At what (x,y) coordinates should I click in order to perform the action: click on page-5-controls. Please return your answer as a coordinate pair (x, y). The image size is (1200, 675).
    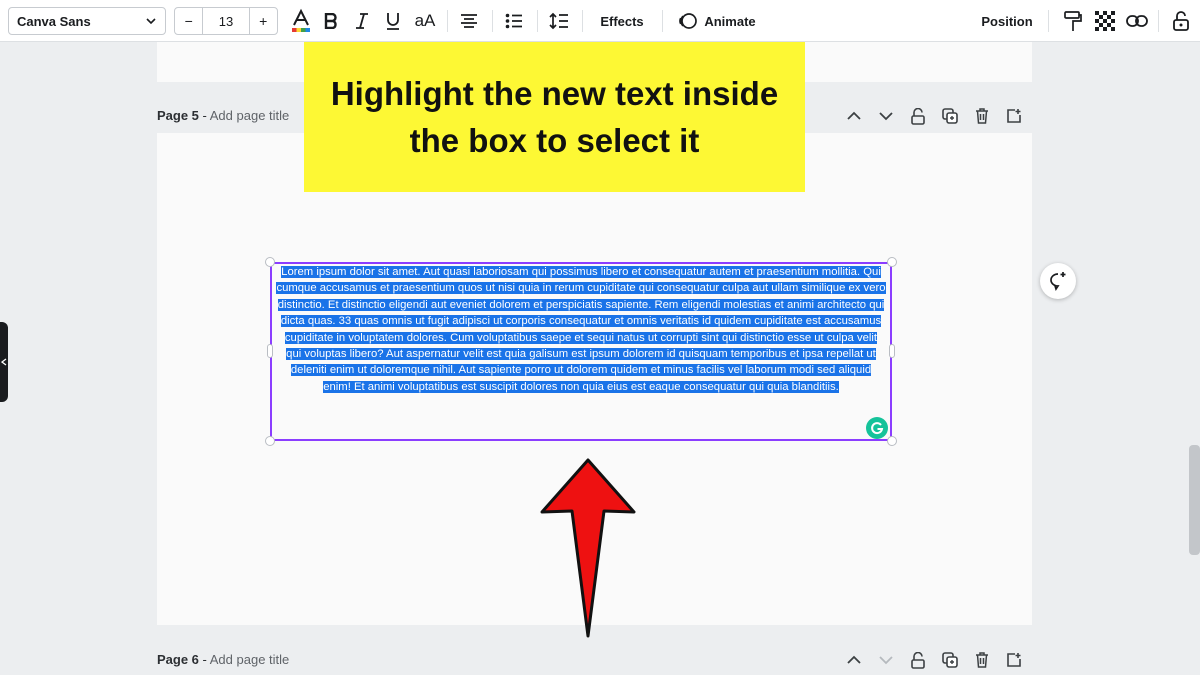
    Looking at the image, I should click on (934, 116).